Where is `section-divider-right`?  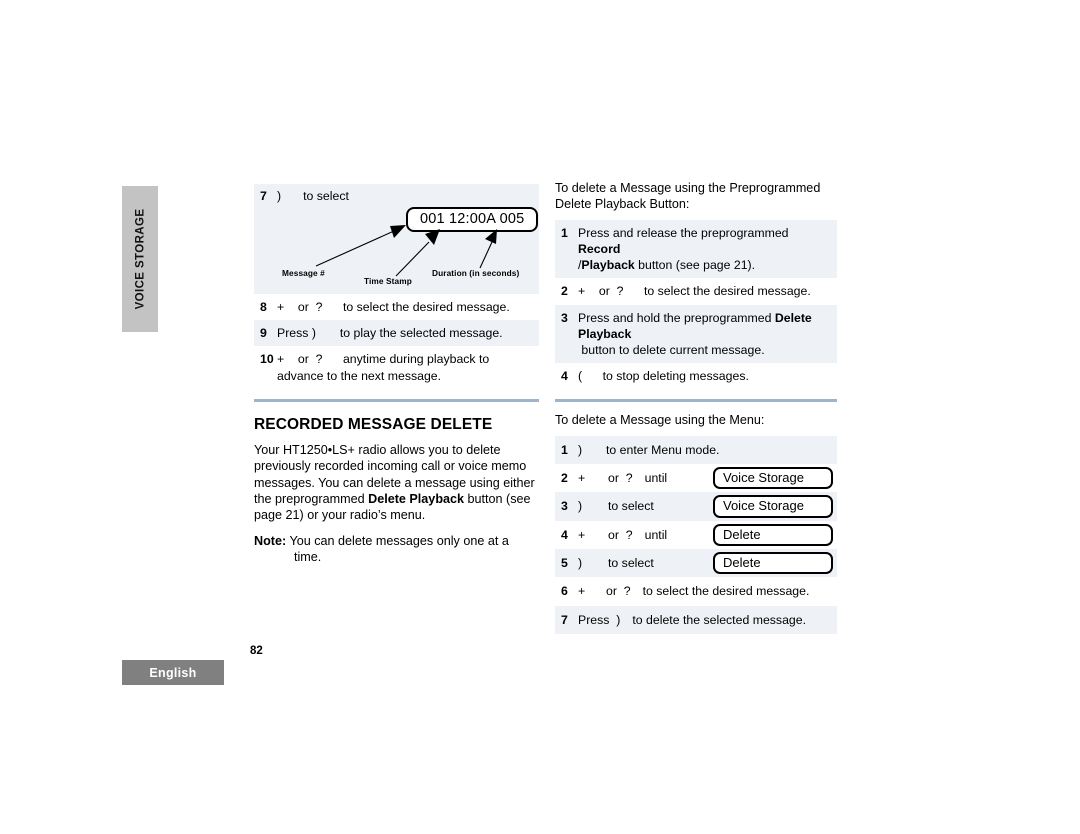 section-divider-right is located at coordinates (696, 401).